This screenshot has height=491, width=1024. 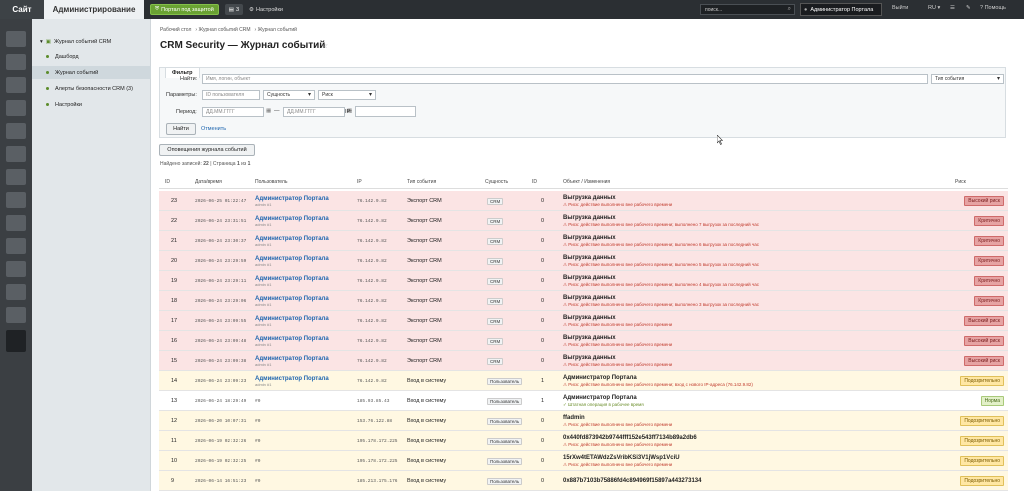 I want to click on col-id: ID, so click(x=167, y=182).